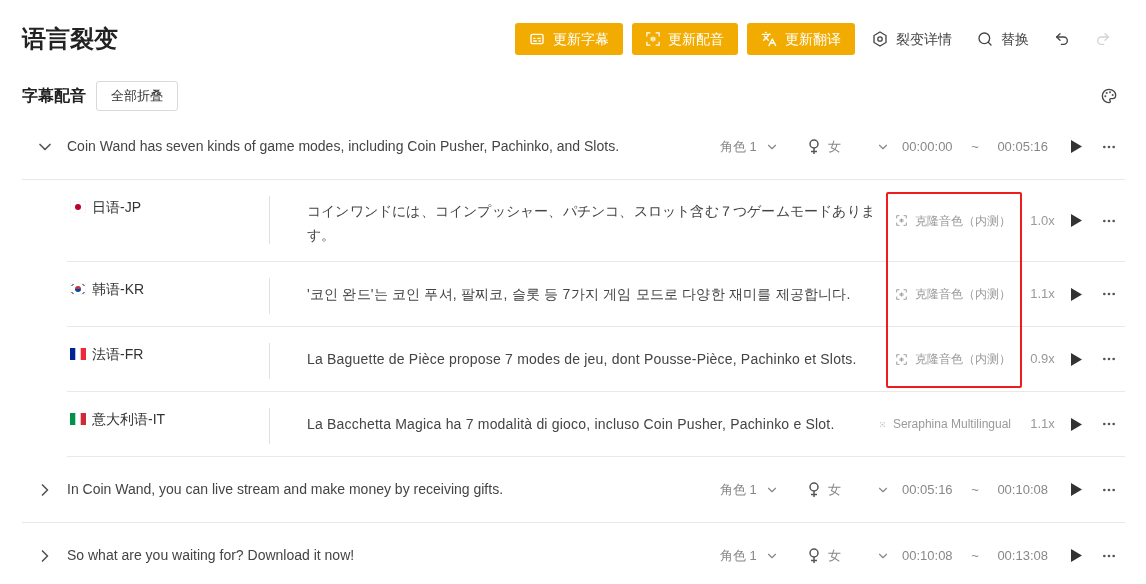 The width and height of the screenshot is (1146, 584). Describe the element at coordinates (927, 489) in the screenshot. I see `start-time: 00:05:16` at that location.